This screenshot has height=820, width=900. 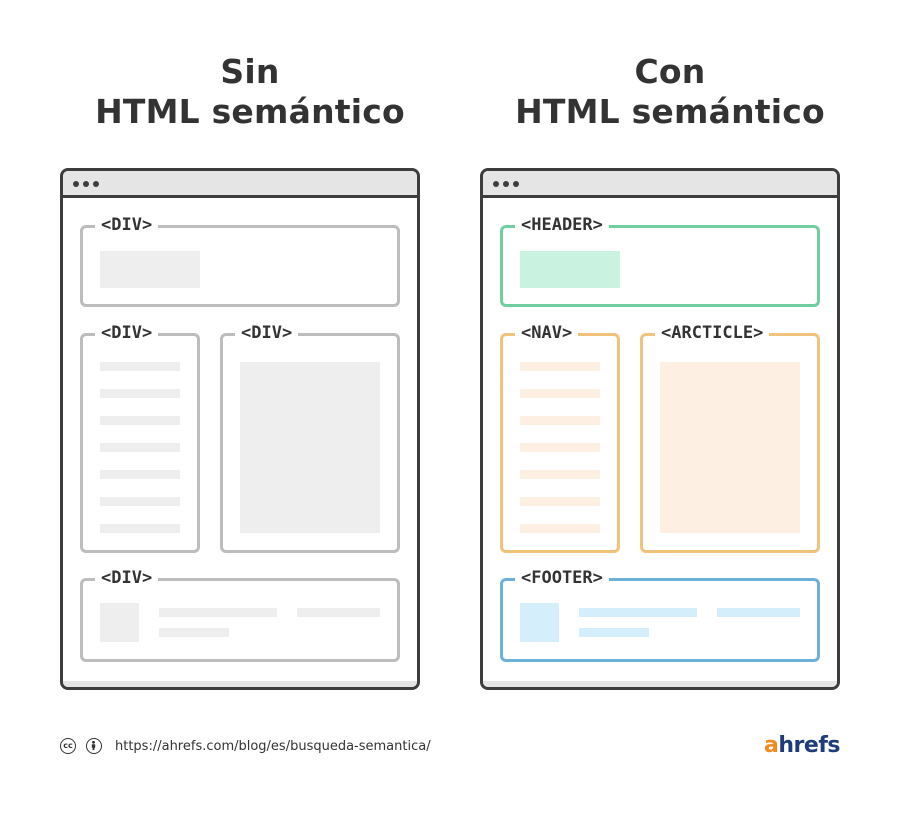 I want to click on attribution-person-icon, so click(x=94, y=746).